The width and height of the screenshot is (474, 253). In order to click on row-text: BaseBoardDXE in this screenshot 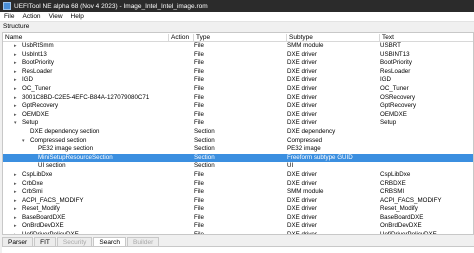, I will do `click(402, 217)`.